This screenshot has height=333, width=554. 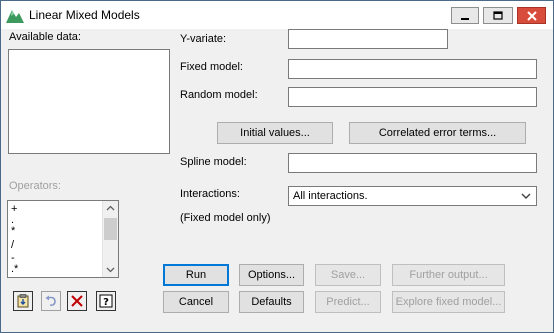 I want to click on undo-icon, so click(x=50, y=300).